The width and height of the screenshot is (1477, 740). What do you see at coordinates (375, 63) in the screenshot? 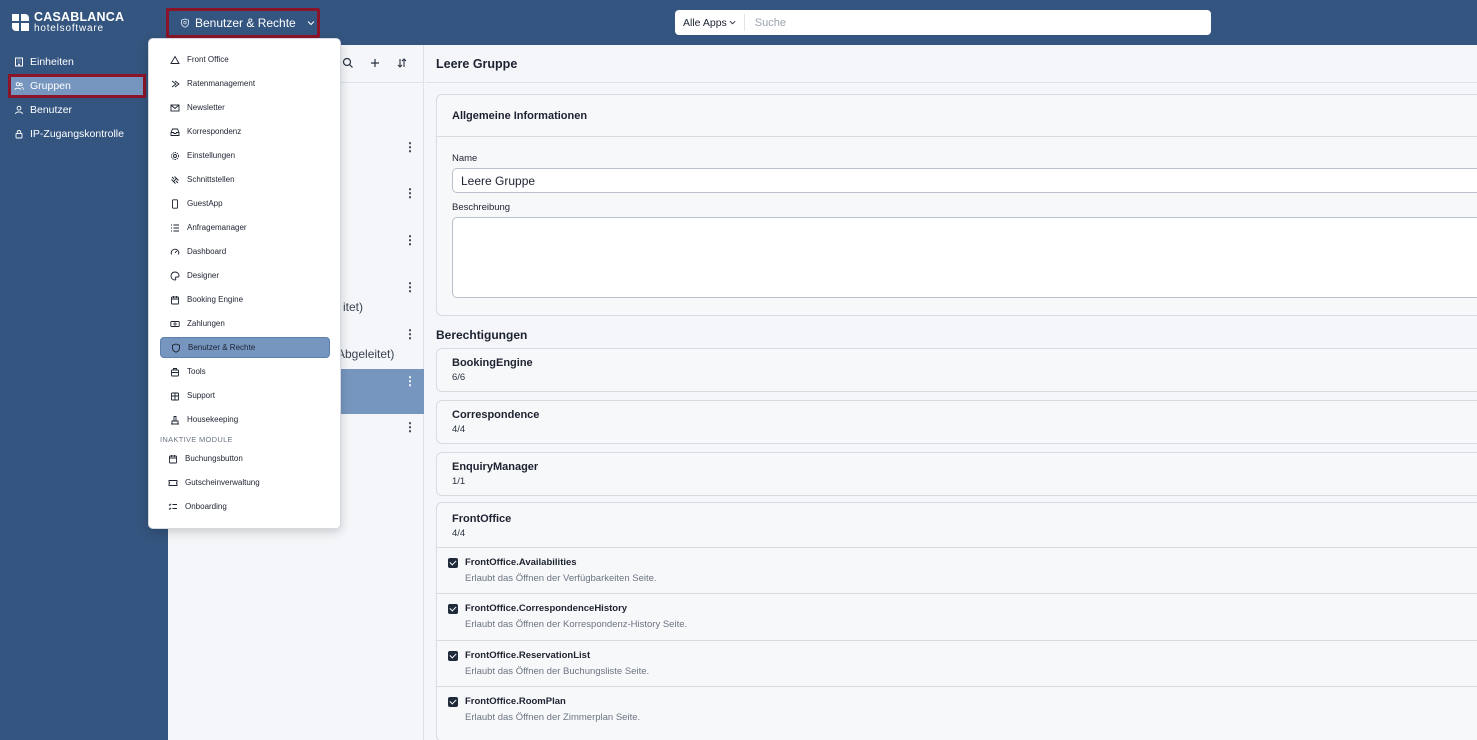
I see `add-icon` at bounding box center [375, 63].